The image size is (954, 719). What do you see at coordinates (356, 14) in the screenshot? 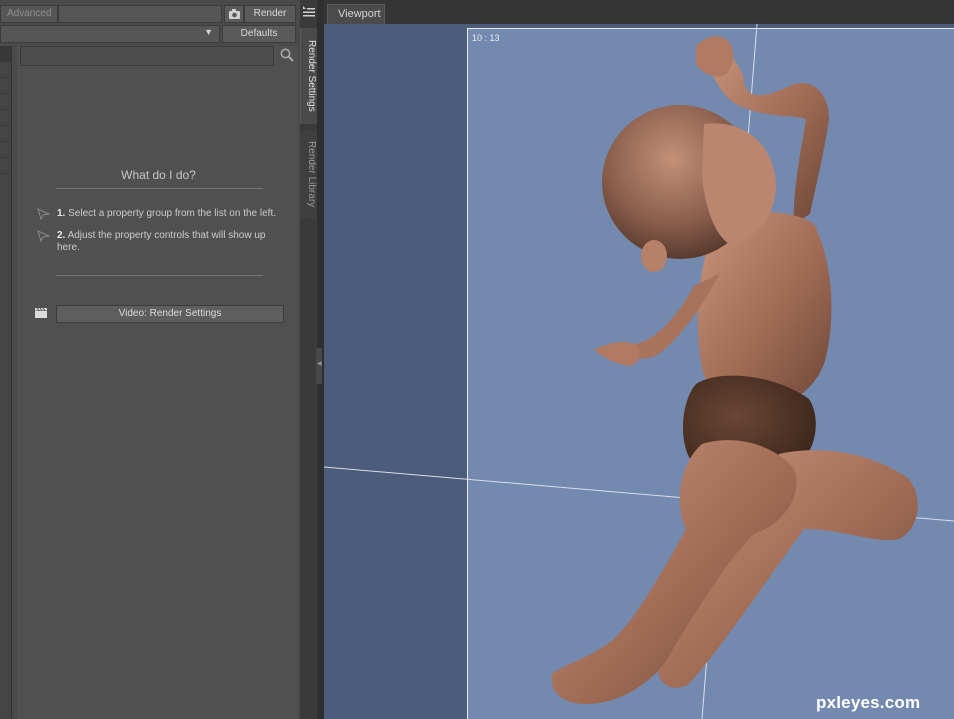
I see `tab-viewport: Viewport` at bounding box center [356, 14].